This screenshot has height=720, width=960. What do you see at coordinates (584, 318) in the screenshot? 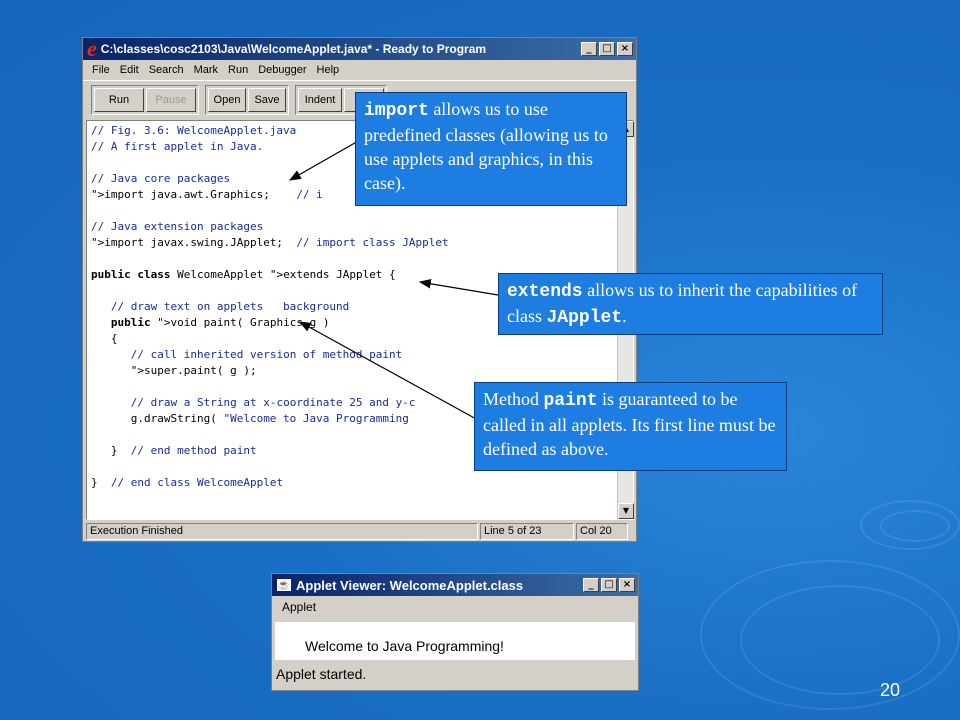
I see `callout-extends-class: JApplet` at bounding box center [584, 318].